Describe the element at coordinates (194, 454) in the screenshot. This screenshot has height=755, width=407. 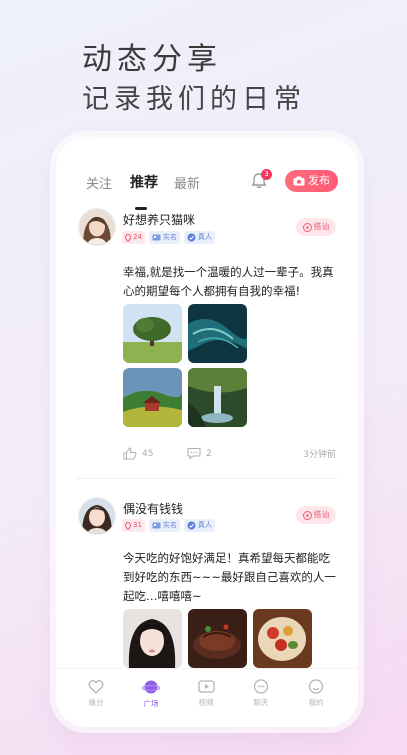
I see `comment-icon` at that location.